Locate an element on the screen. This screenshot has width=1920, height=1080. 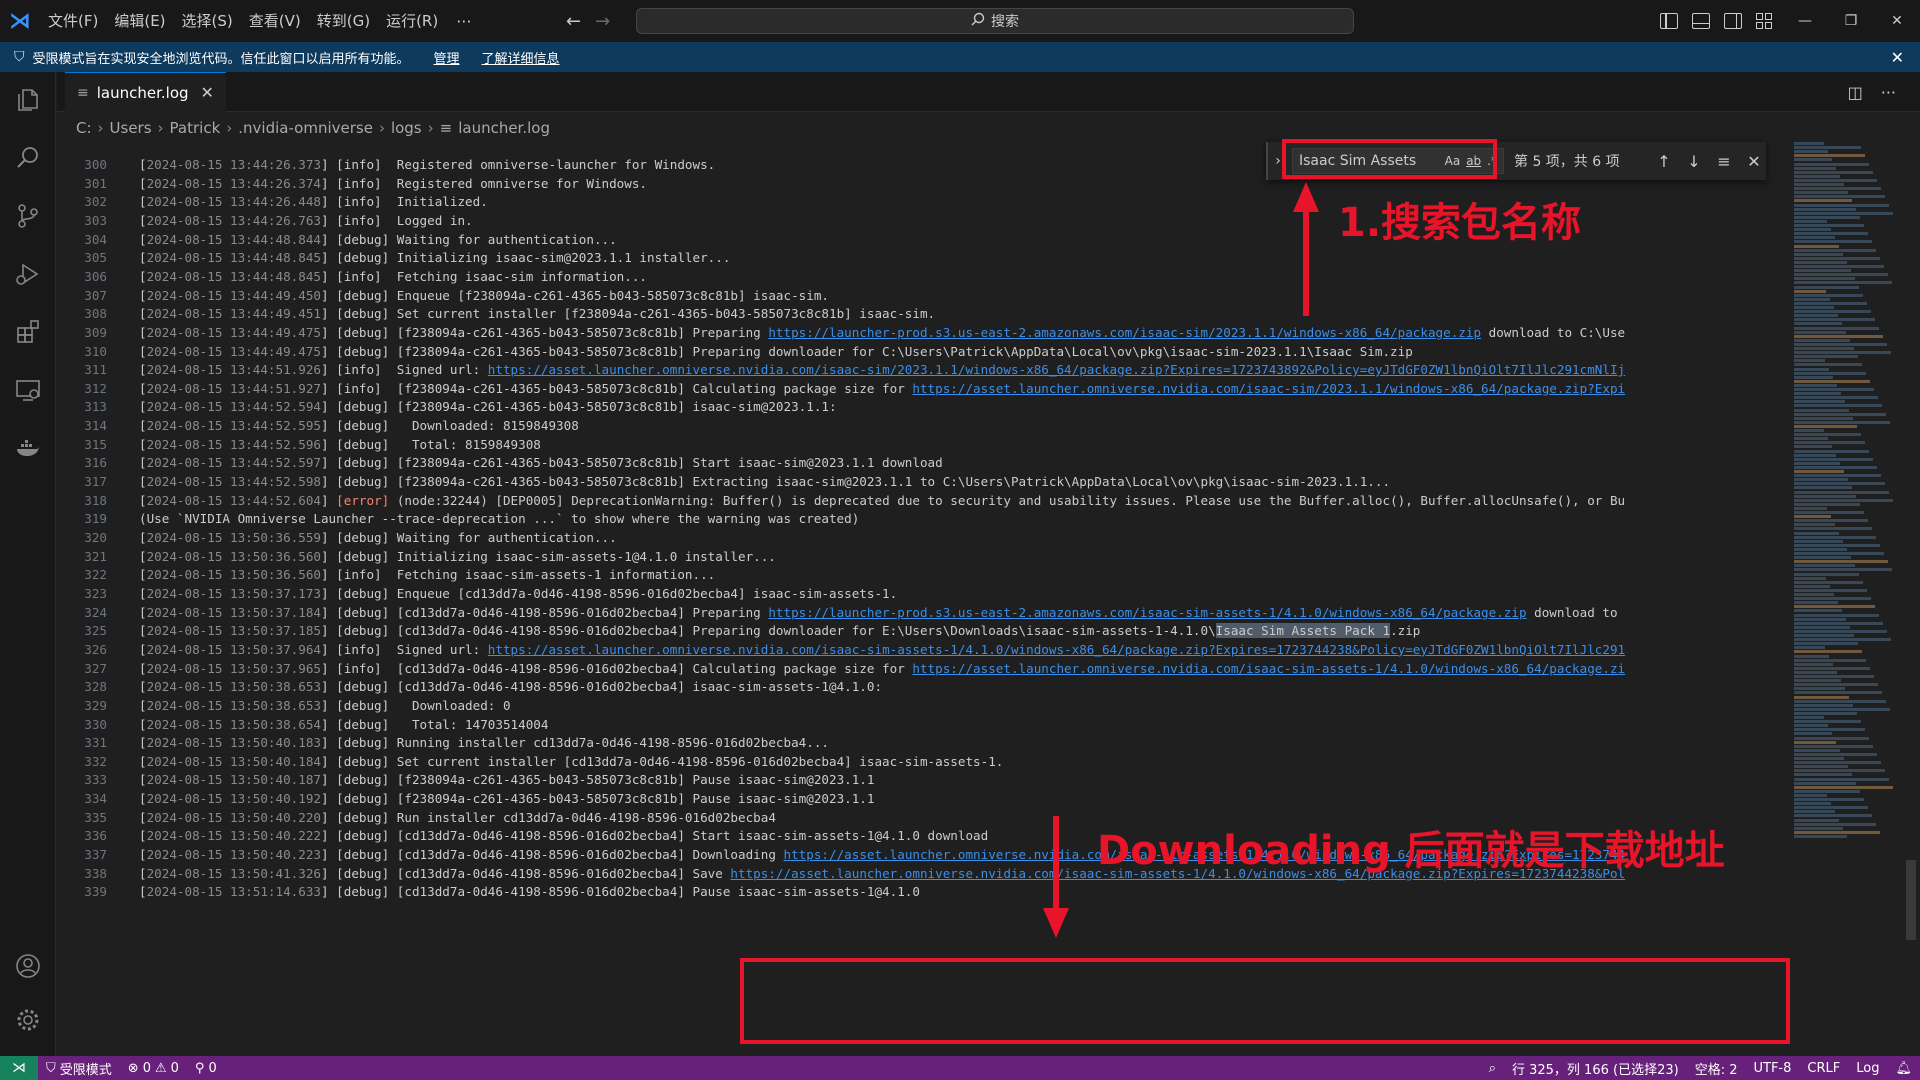
next-match-arrow-icon: ↓ is located at coordinates (1694, 161).